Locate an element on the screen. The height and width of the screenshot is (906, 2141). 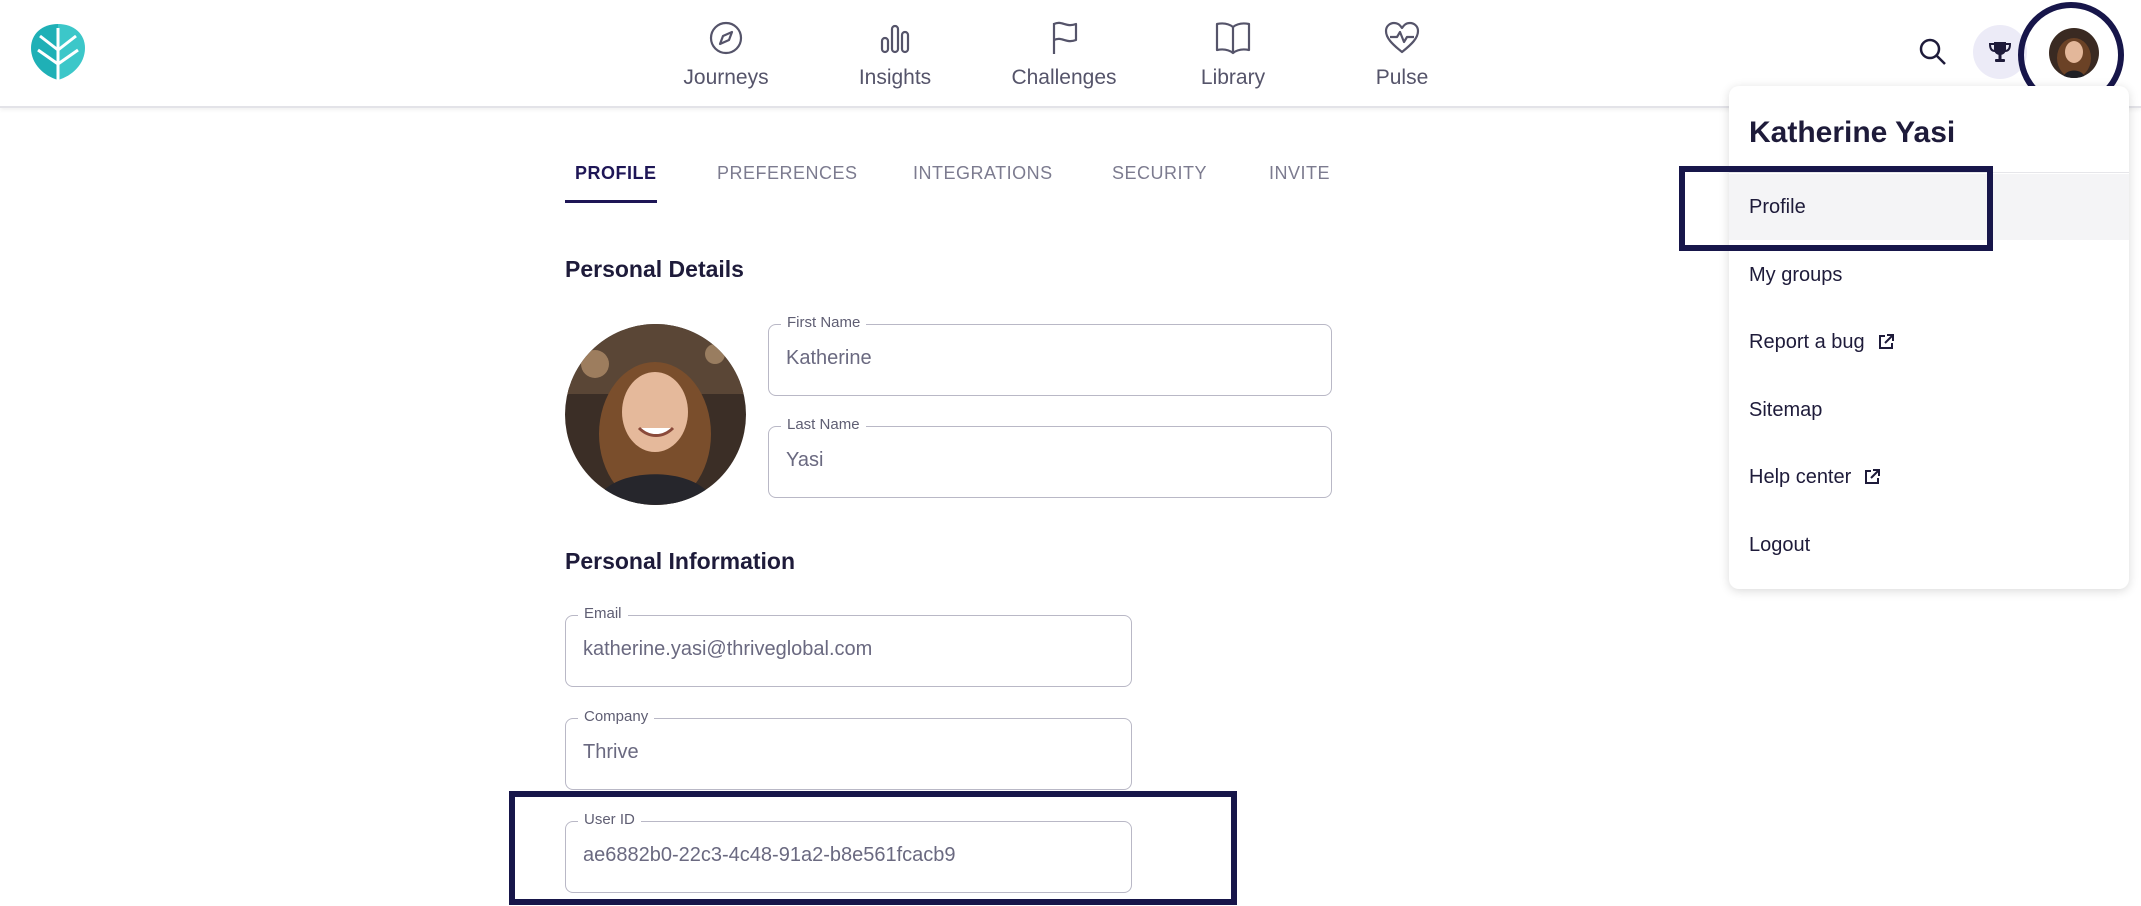
email-field: Email katherine.yasi@thriveglobal.com is located at coordinates (848, 646).